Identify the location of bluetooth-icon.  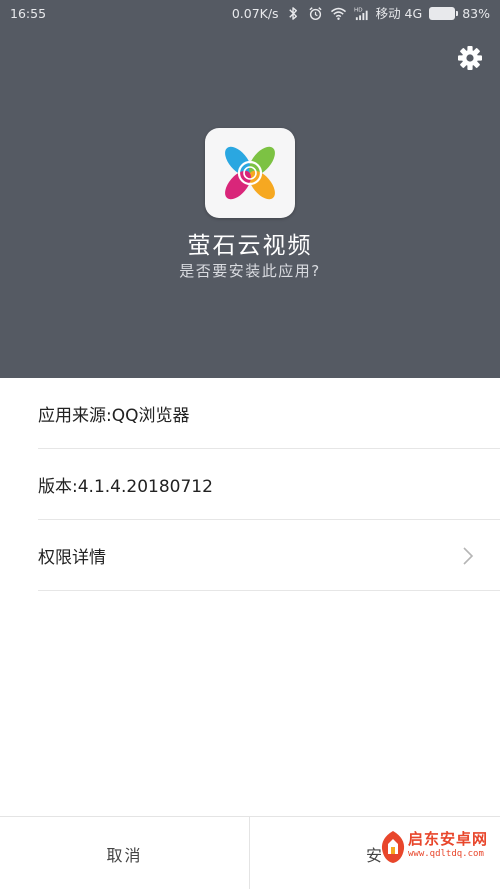
(292, 13).